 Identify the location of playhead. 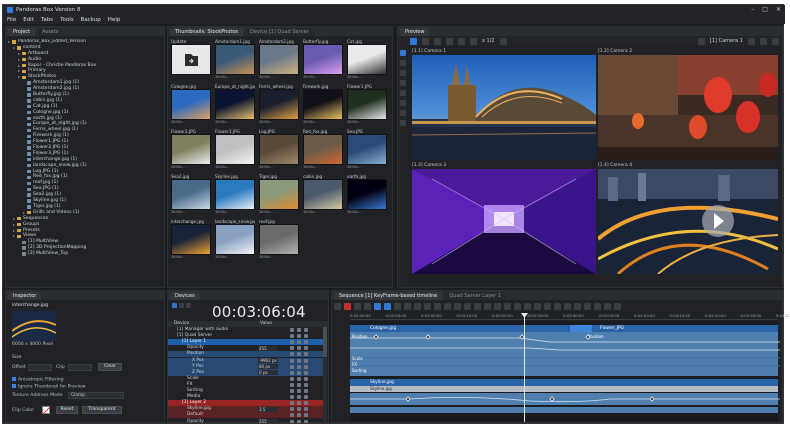
(524, 367).